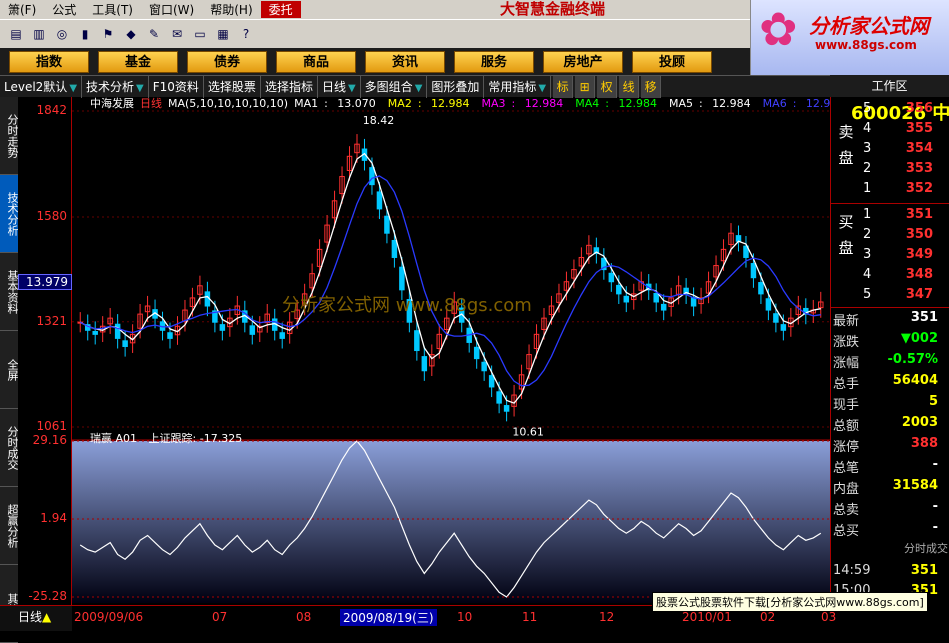 Image resolution: width=949 pixels, height=643 pixels. I want to click on stat-row: 最新 351, so click(890, 320).